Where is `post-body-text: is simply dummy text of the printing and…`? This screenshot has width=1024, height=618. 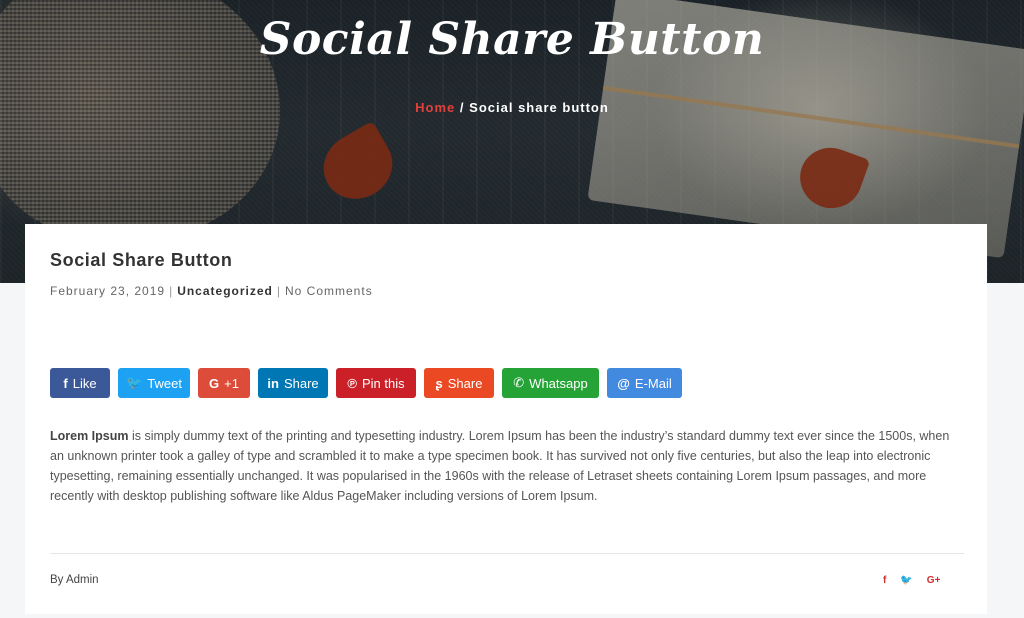
post-body-text: is simply dummy text of the printing and… is located at coordinates (500, 466).